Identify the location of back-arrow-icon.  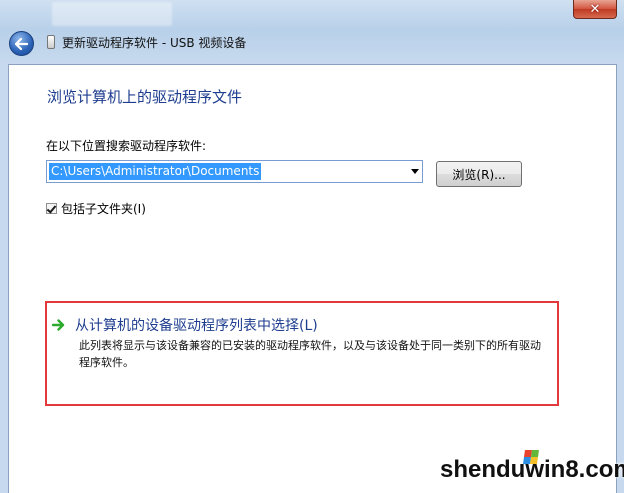
(21, 43).